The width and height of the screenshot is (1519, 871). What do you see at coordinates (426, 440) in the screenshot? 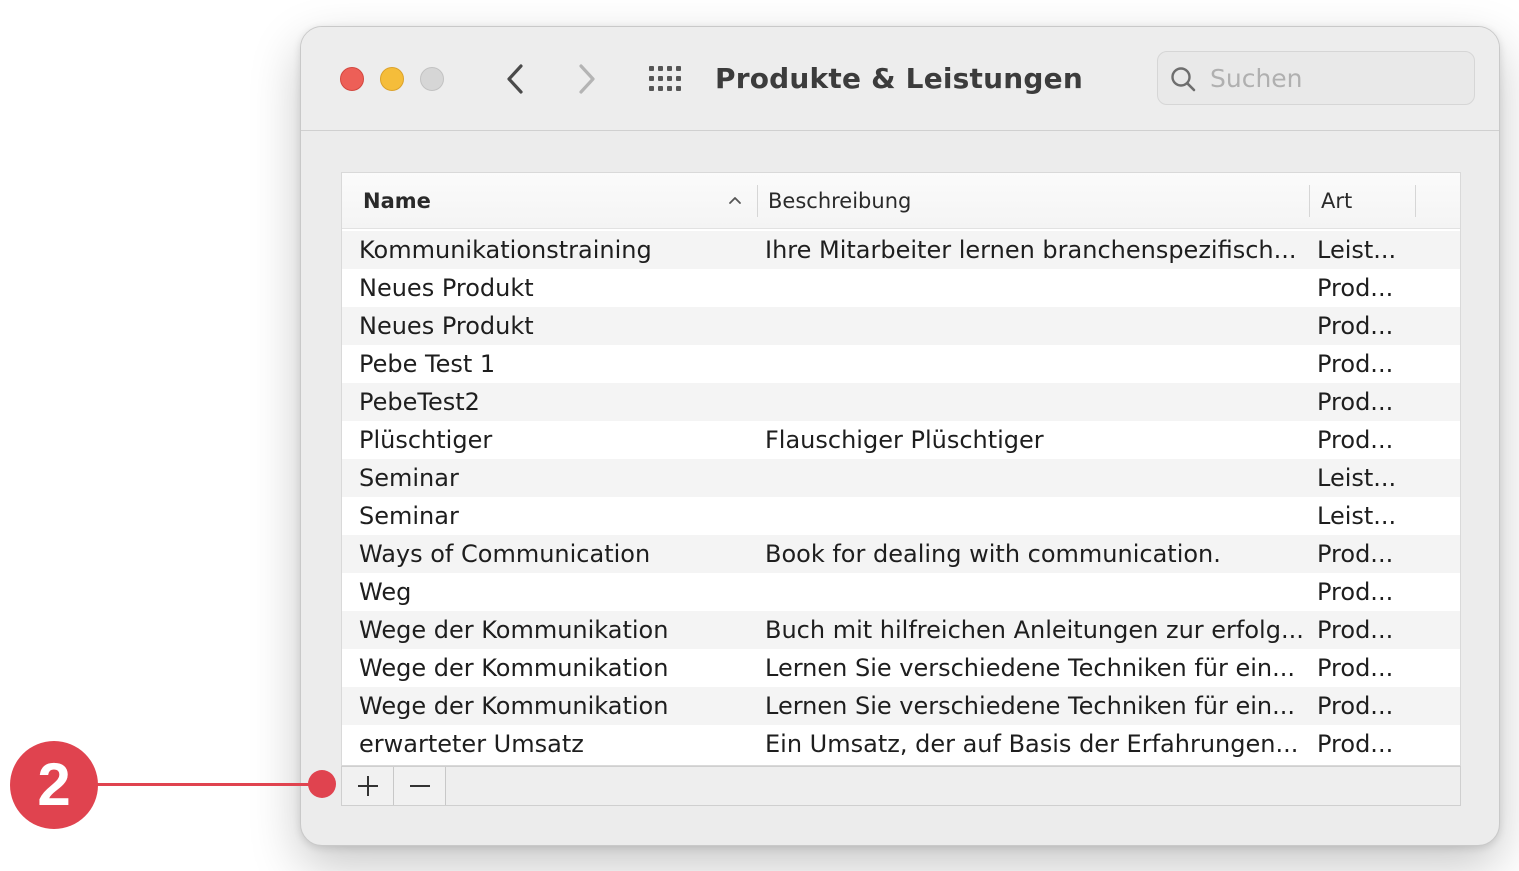
I see `cell-name: Plüschtiger` at bounding box center [426, 440].